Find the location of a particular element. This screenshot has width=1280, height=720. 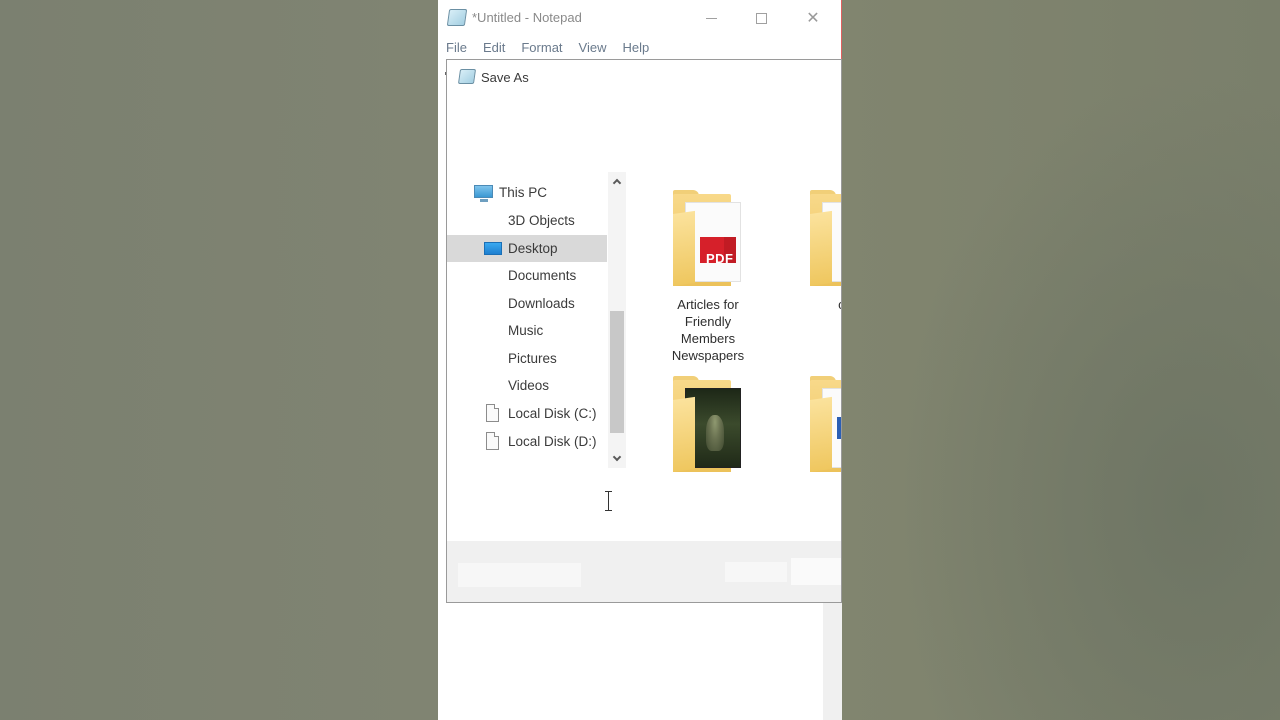

save-button is located at coordinates (756, 572).